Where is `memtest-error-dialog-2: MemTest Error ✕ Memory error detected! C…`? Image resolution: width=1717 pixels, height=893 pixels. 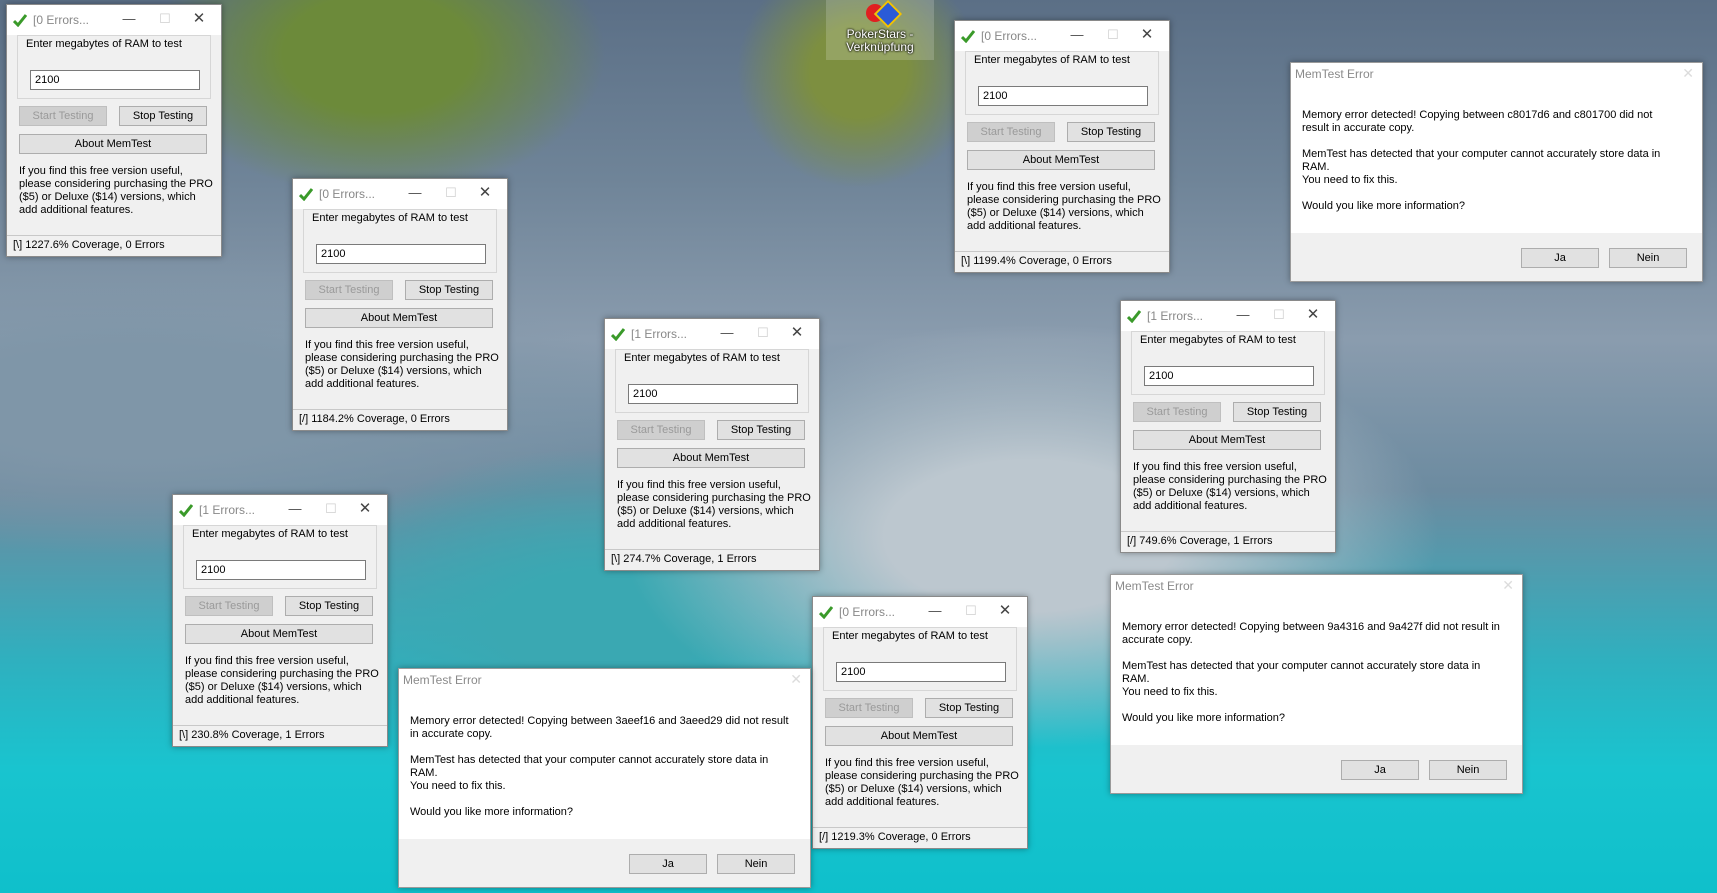
memtest-error-dialog-2: MemTest Error ✕ Memory error detected! C… is located at coordinates (1316, 684).